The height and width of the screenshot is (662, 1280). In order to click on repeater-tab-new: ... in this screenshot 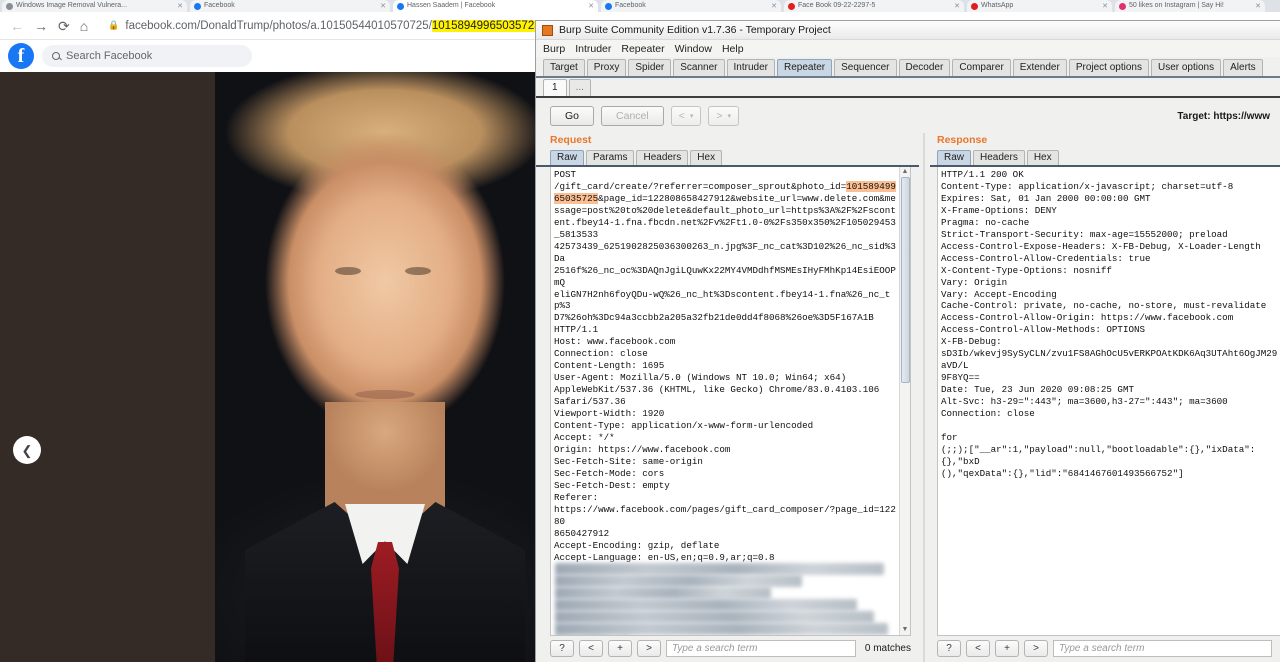, I will do `click(579, 87)`.